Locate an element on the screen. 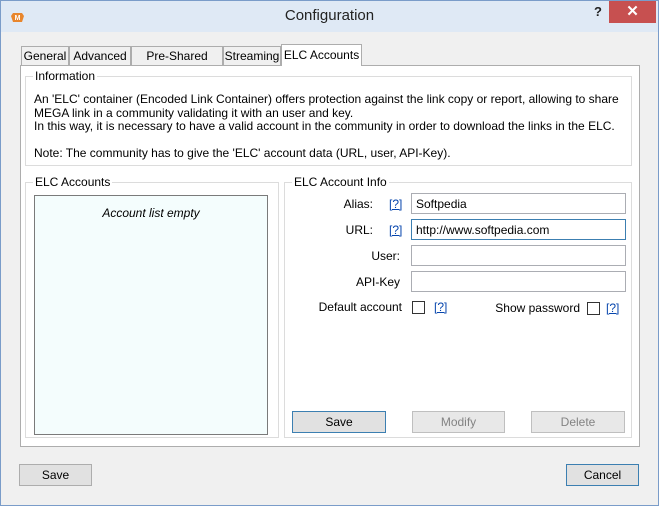  show-password-label: Show password is located at coordinates (537, 308).